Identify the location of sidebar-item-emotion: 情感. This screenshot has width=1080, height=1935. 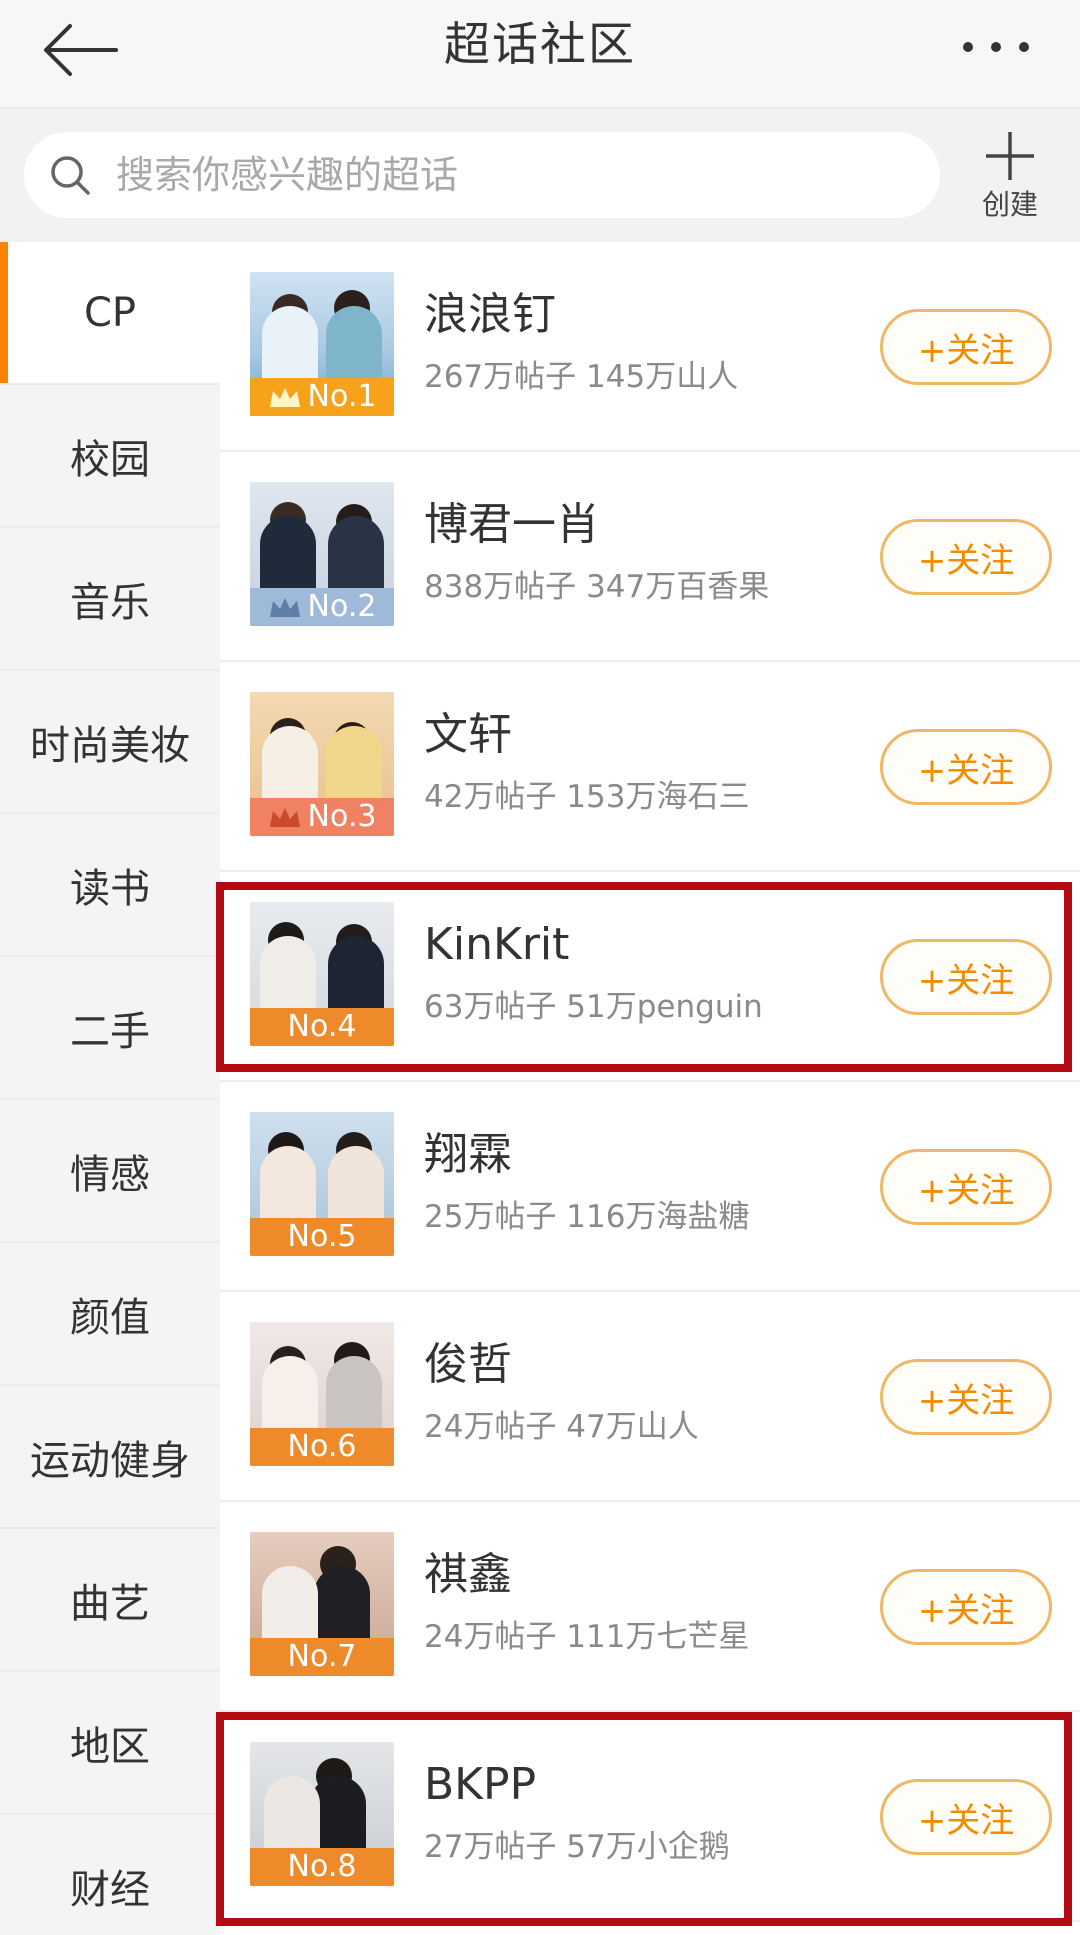
(110, 1171).